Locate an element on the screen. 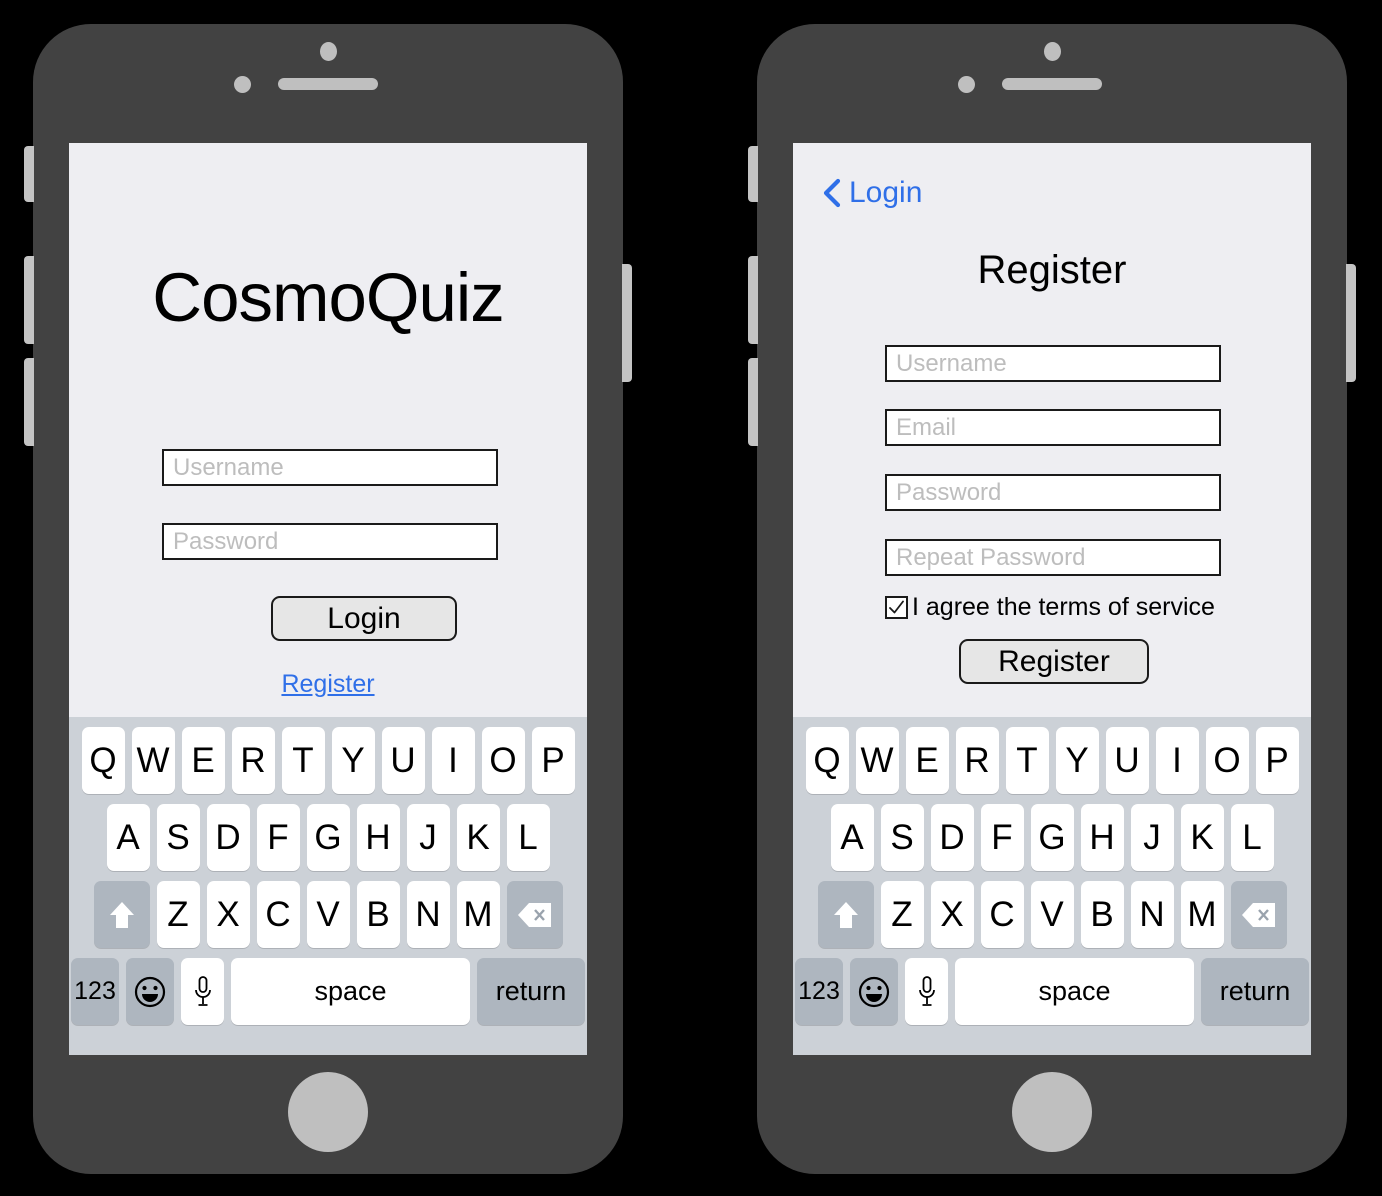  keyboard-row-3: Z X C V B N M is located at coordinates (328, 914).